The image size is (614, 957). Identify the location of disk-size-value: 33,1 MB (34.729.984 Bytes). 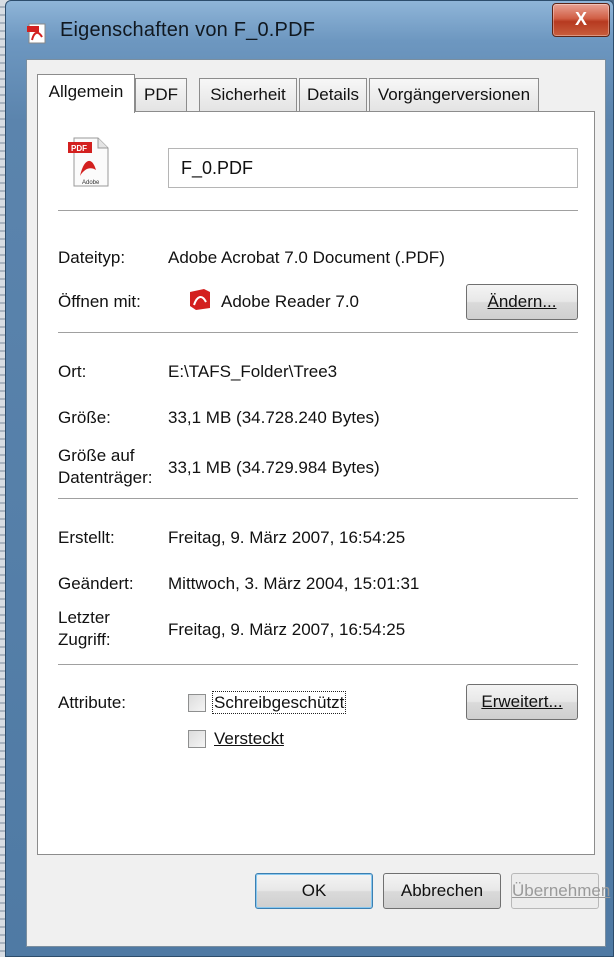
(274, 467).